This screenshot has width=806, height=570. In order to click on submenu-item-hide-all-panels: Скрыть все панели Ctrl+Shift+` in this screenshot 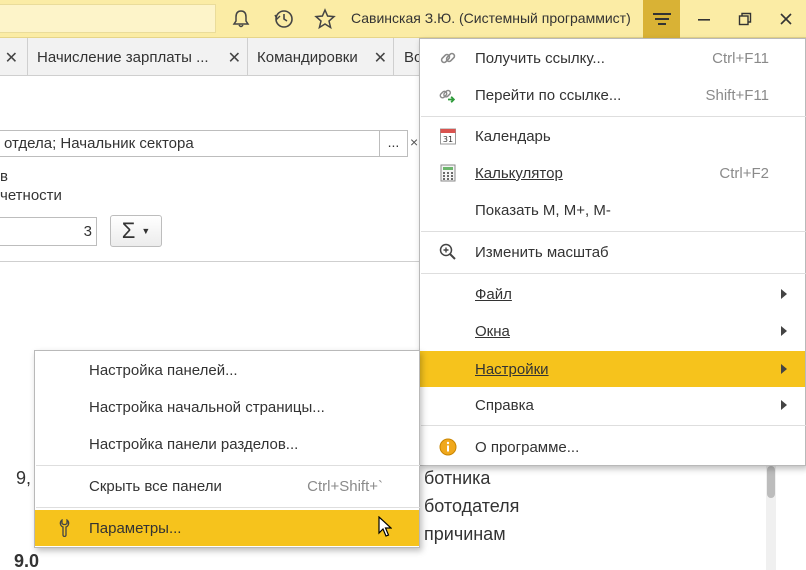, I will do `click(227, 486)`.